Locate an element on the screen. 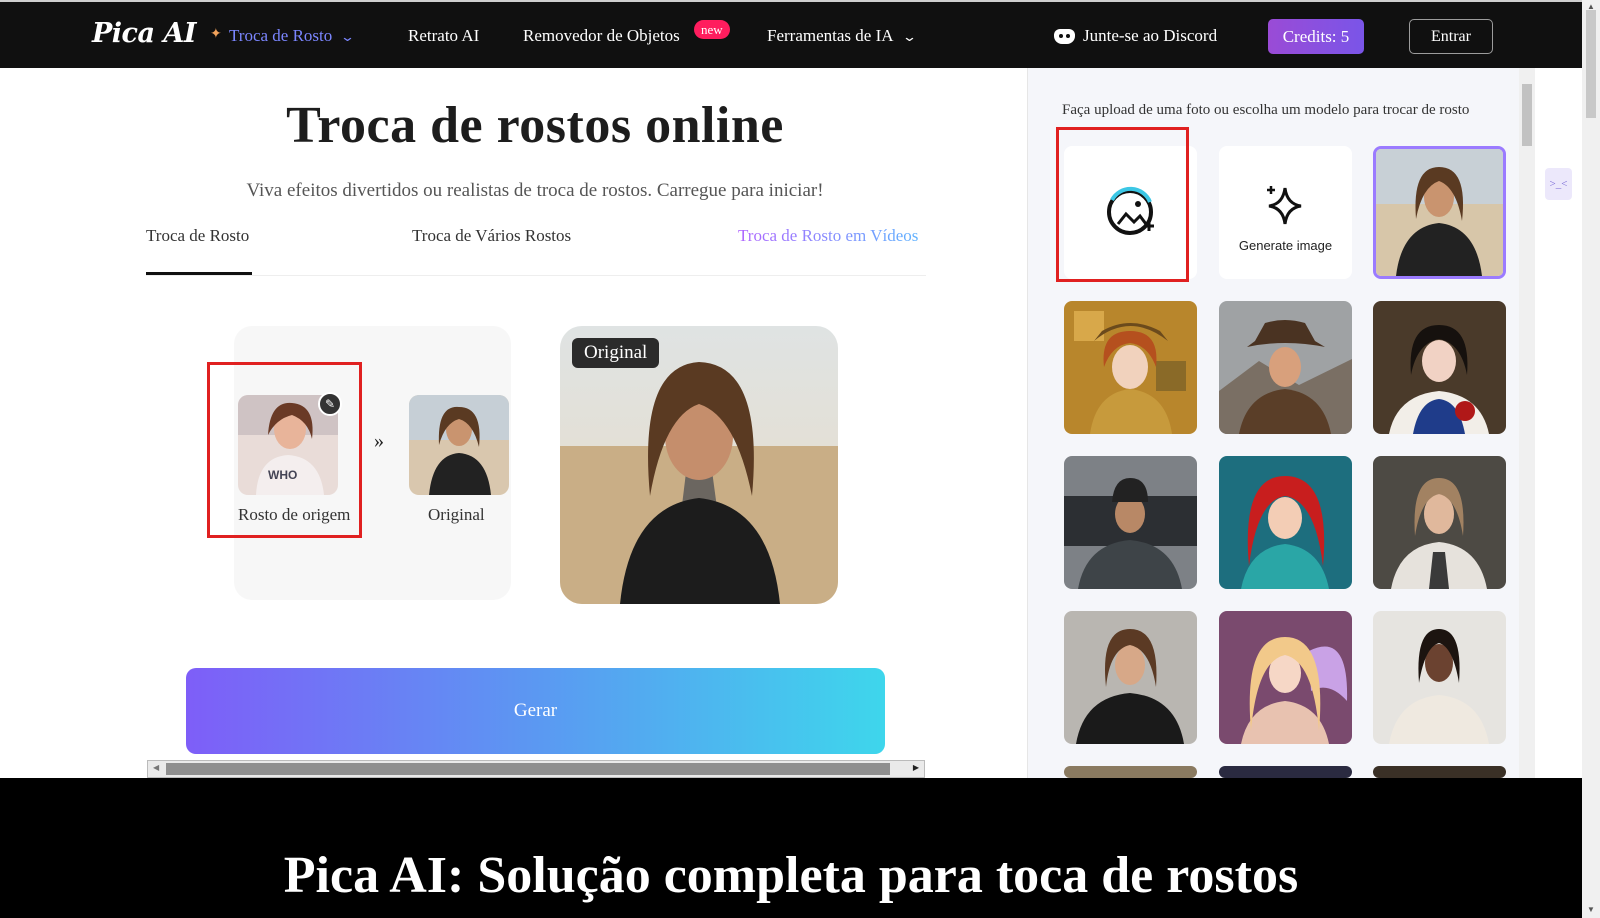 The width and height of the screenshot is (1600, 918). credits-button: Credits: 5 is located at coordinates (1316, 36).